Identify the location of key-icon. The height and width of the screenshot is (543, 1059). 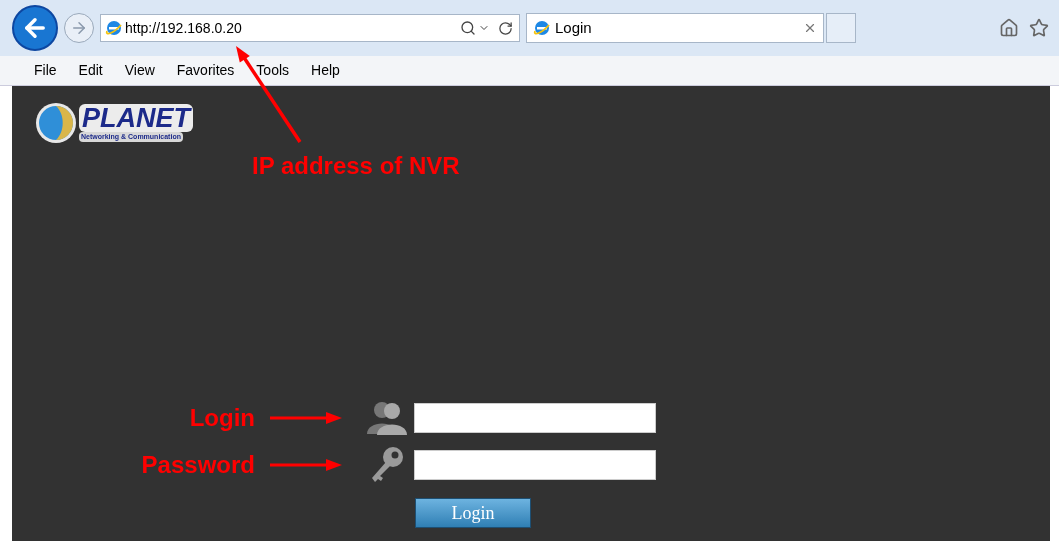
(387, 465).